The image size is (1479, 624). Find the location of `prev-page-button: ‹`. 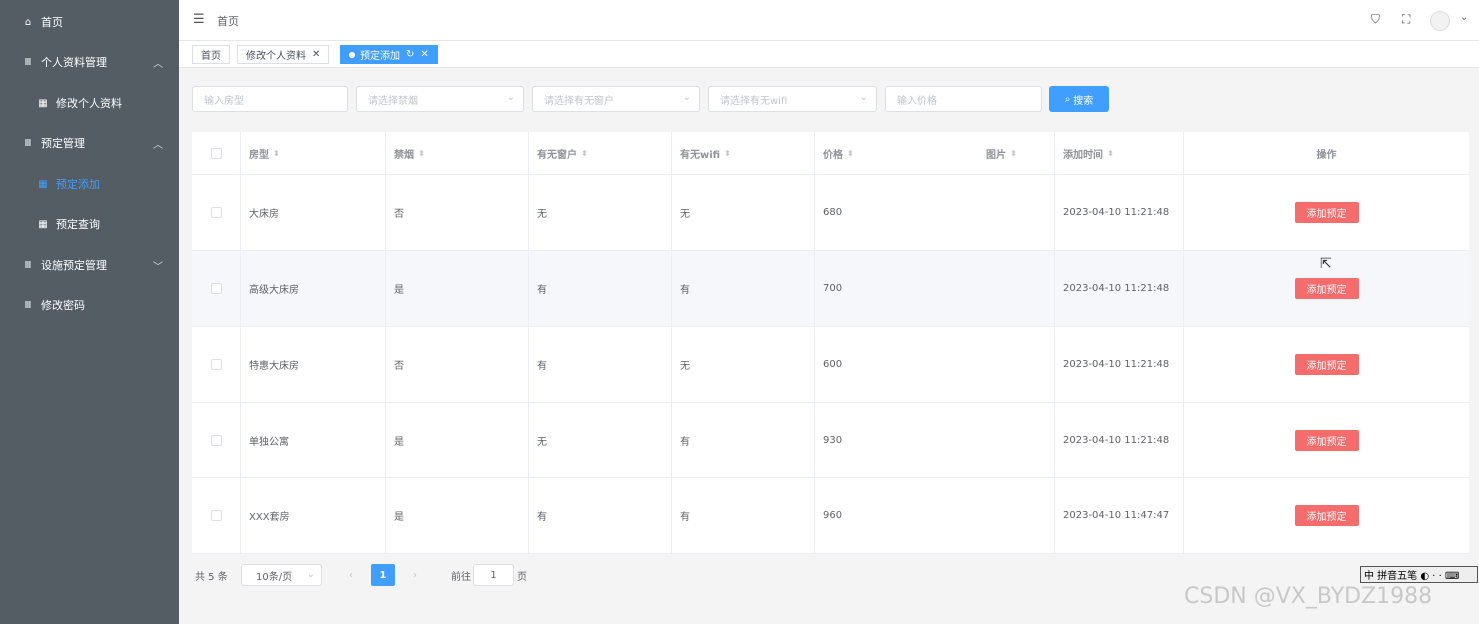

prev-page-button: ‹ is located at coordinates (351, 575).